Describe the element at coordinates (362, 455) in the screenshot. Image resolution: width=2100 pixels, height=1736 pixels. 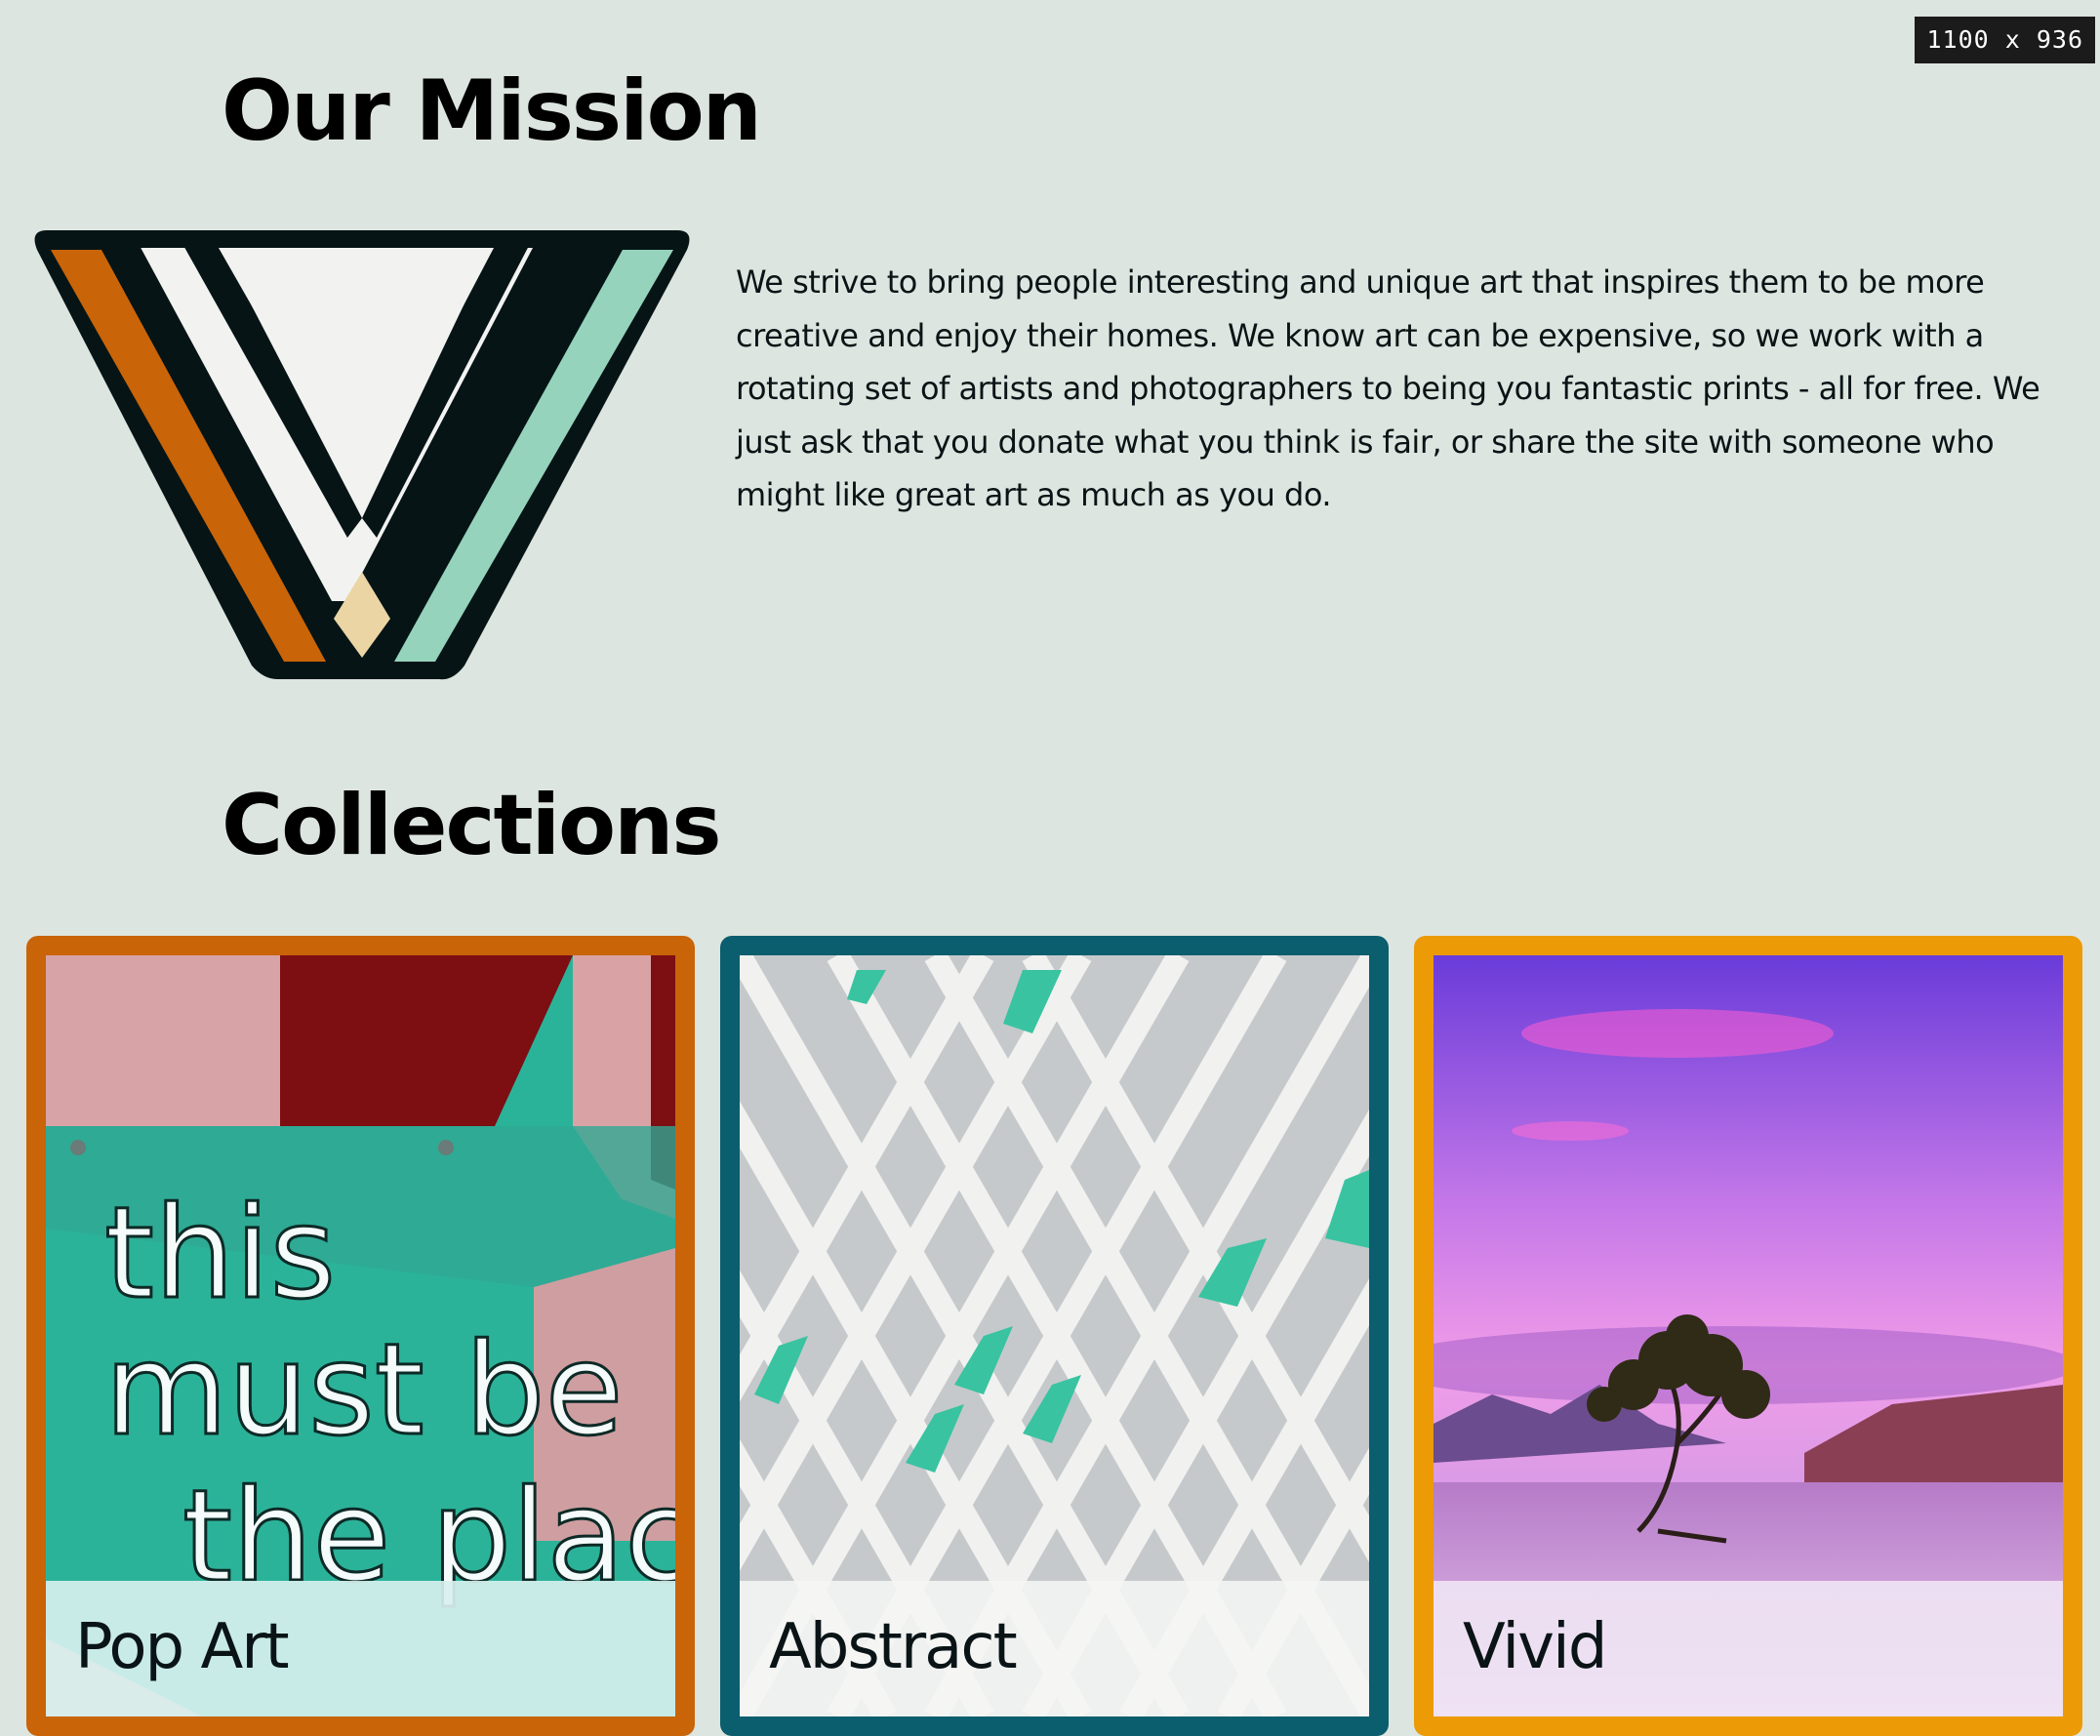
I see `triangle-stripes-logo-icon` at that location.